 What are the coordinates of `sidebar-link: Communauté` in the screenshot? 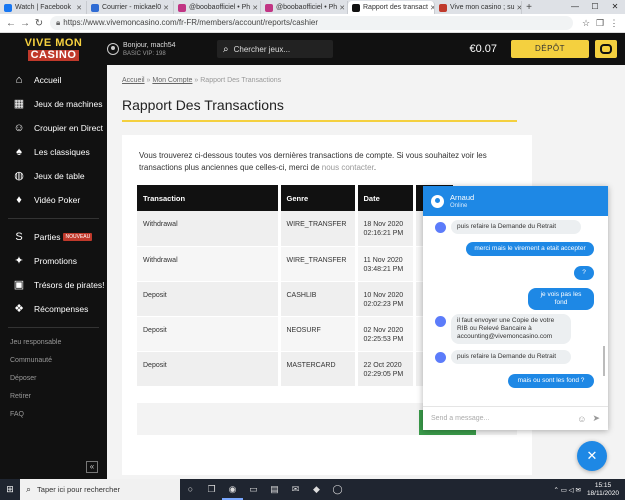 It's located at (53, 361).